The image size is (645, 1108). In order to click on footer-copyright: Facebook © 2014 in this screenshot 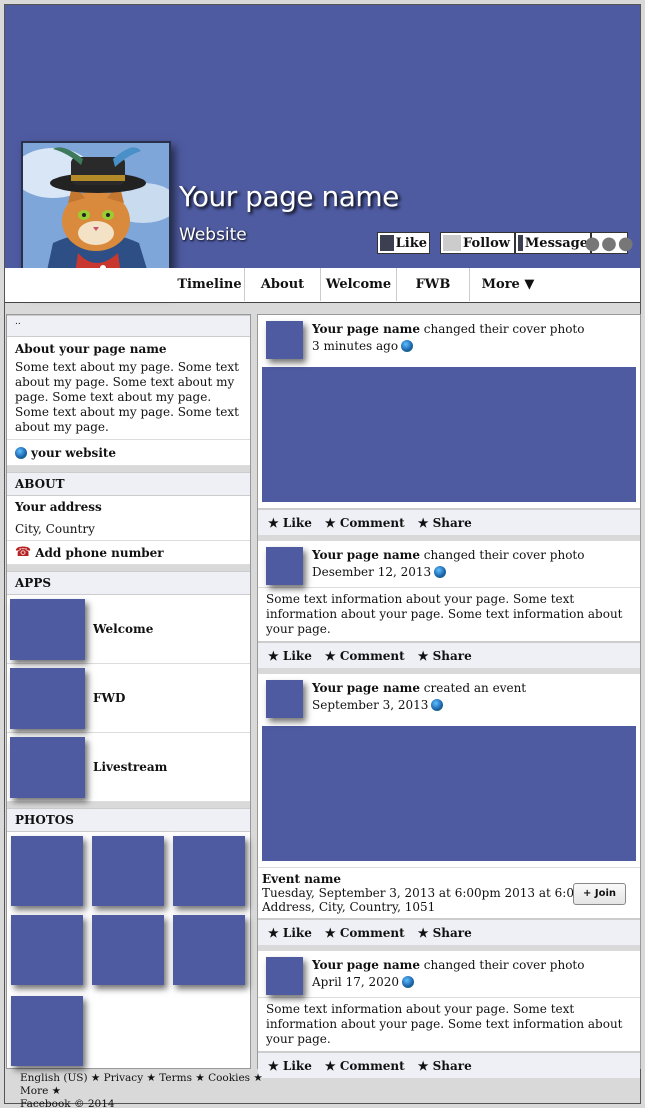, I will do `click(67, 1103)`.